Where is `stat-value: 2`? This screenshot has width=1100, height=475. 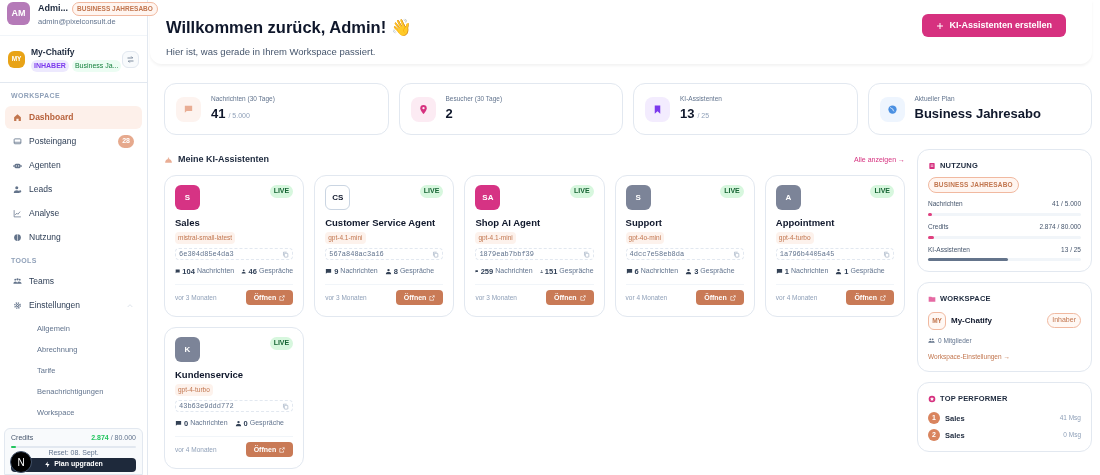 stat-value: 2 is located at coordinates (449, 114).